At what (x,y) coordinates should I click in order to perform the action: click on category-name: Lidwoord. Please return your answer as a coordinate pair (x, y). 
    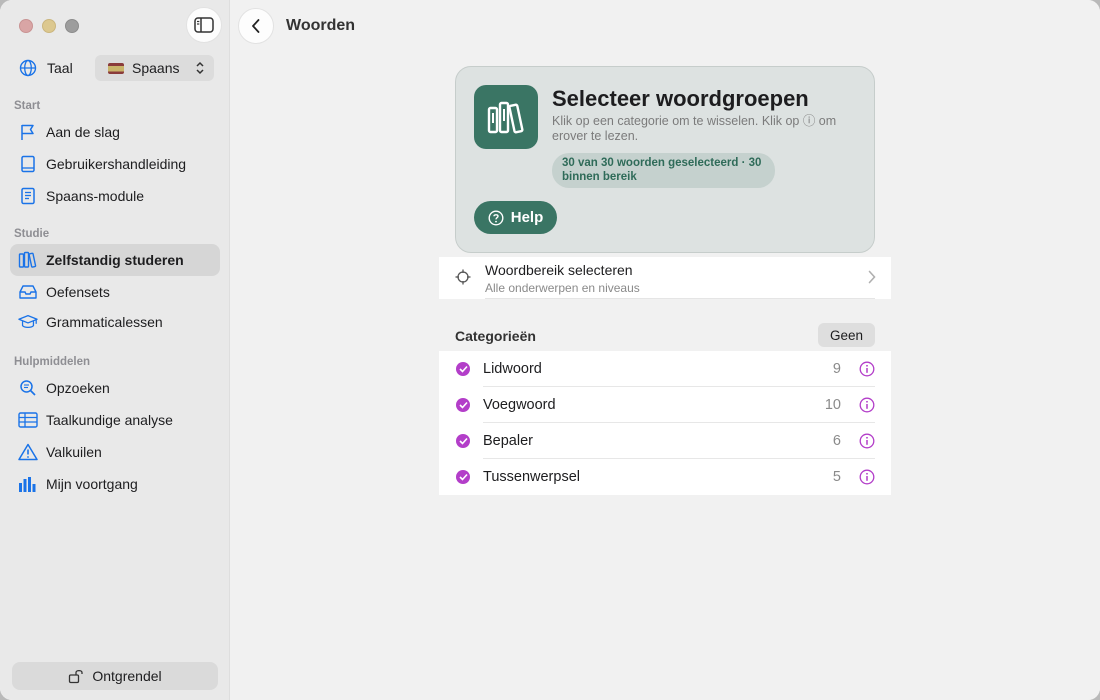
    Looking at the image, I should click on (512, 369).